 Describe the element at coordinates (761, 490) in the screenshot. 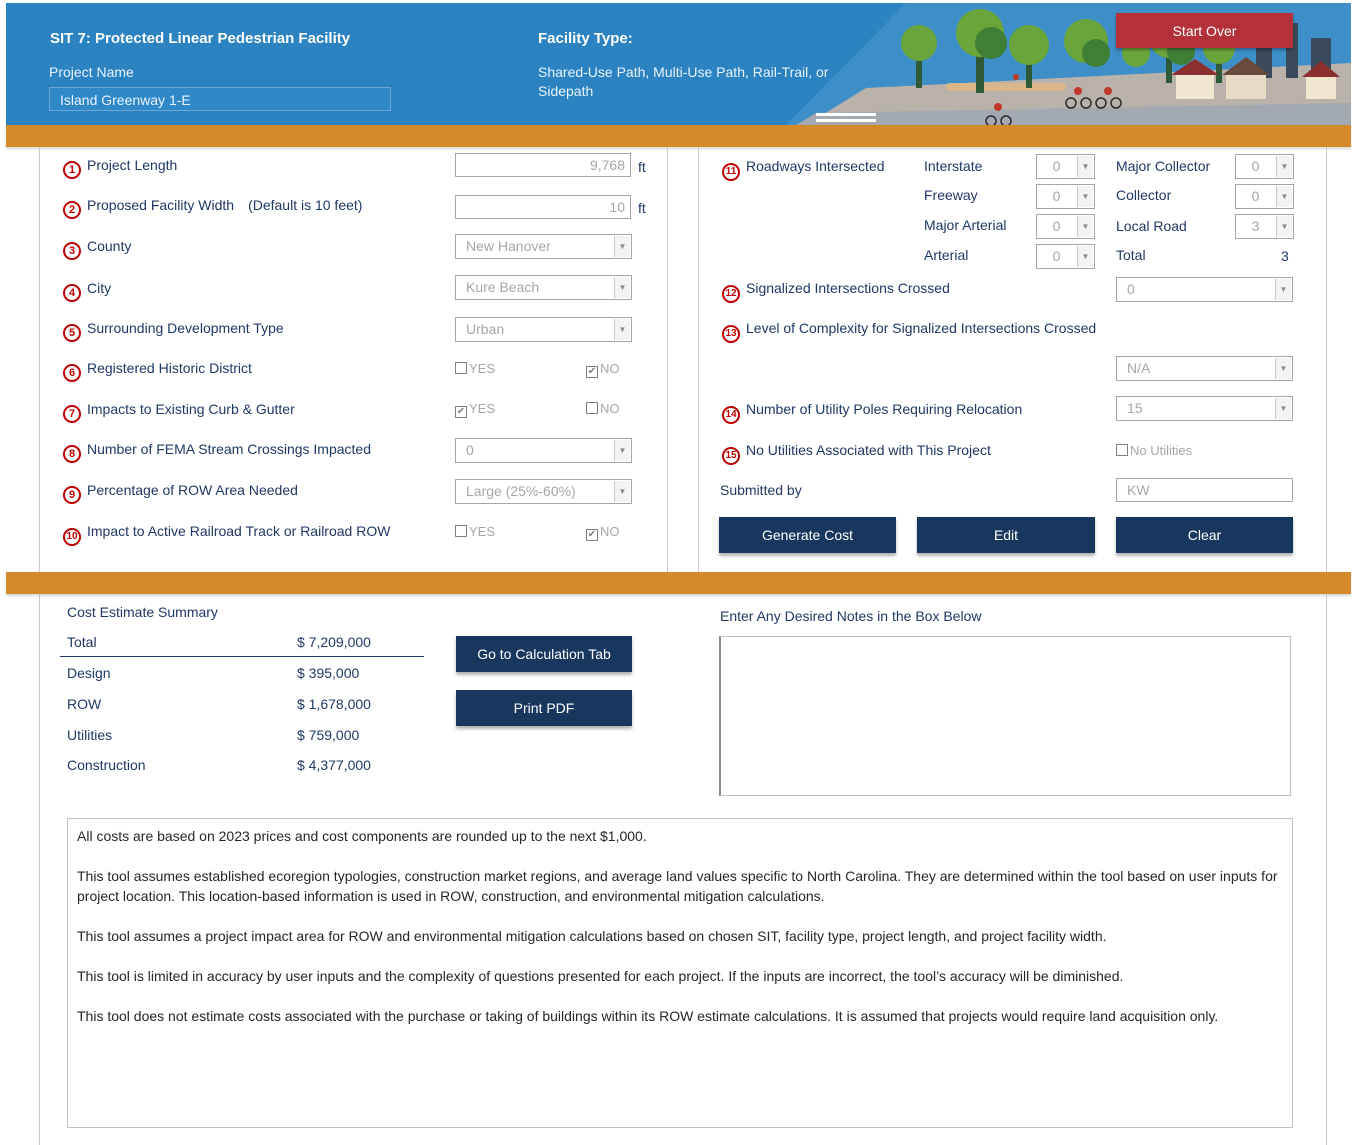

I see `submitted-by-label: Submitted by` at that location.